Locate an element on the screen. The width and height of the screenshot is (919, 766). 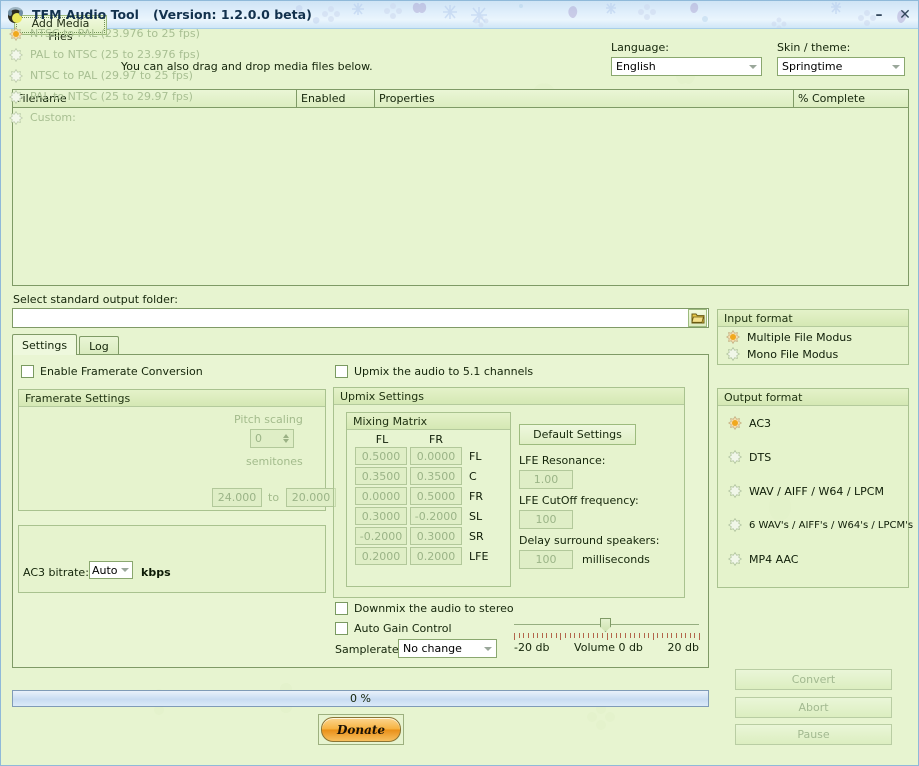
framerate-option-0: NTSC to PAL (23.976 to 25 fps) is located at coordinates (104, 33).